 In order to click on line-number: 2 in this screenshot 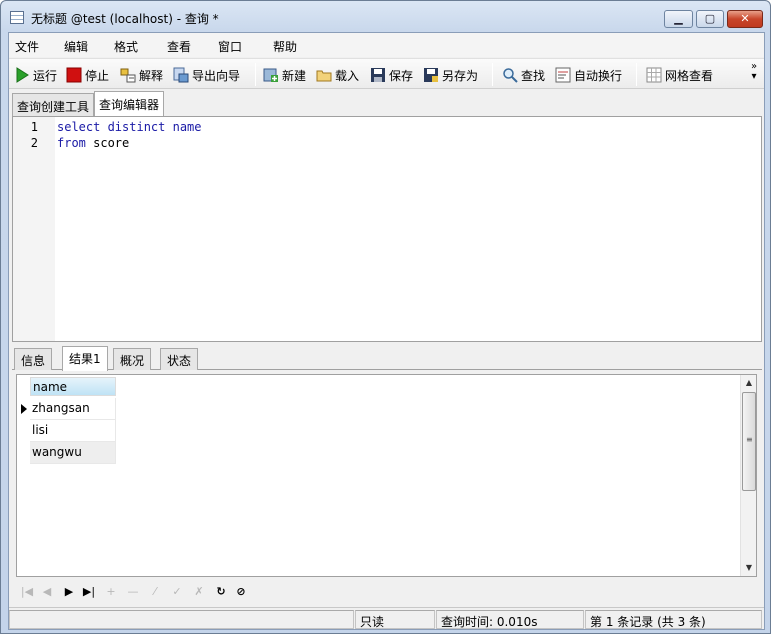, I will do `click(34, 143)`.